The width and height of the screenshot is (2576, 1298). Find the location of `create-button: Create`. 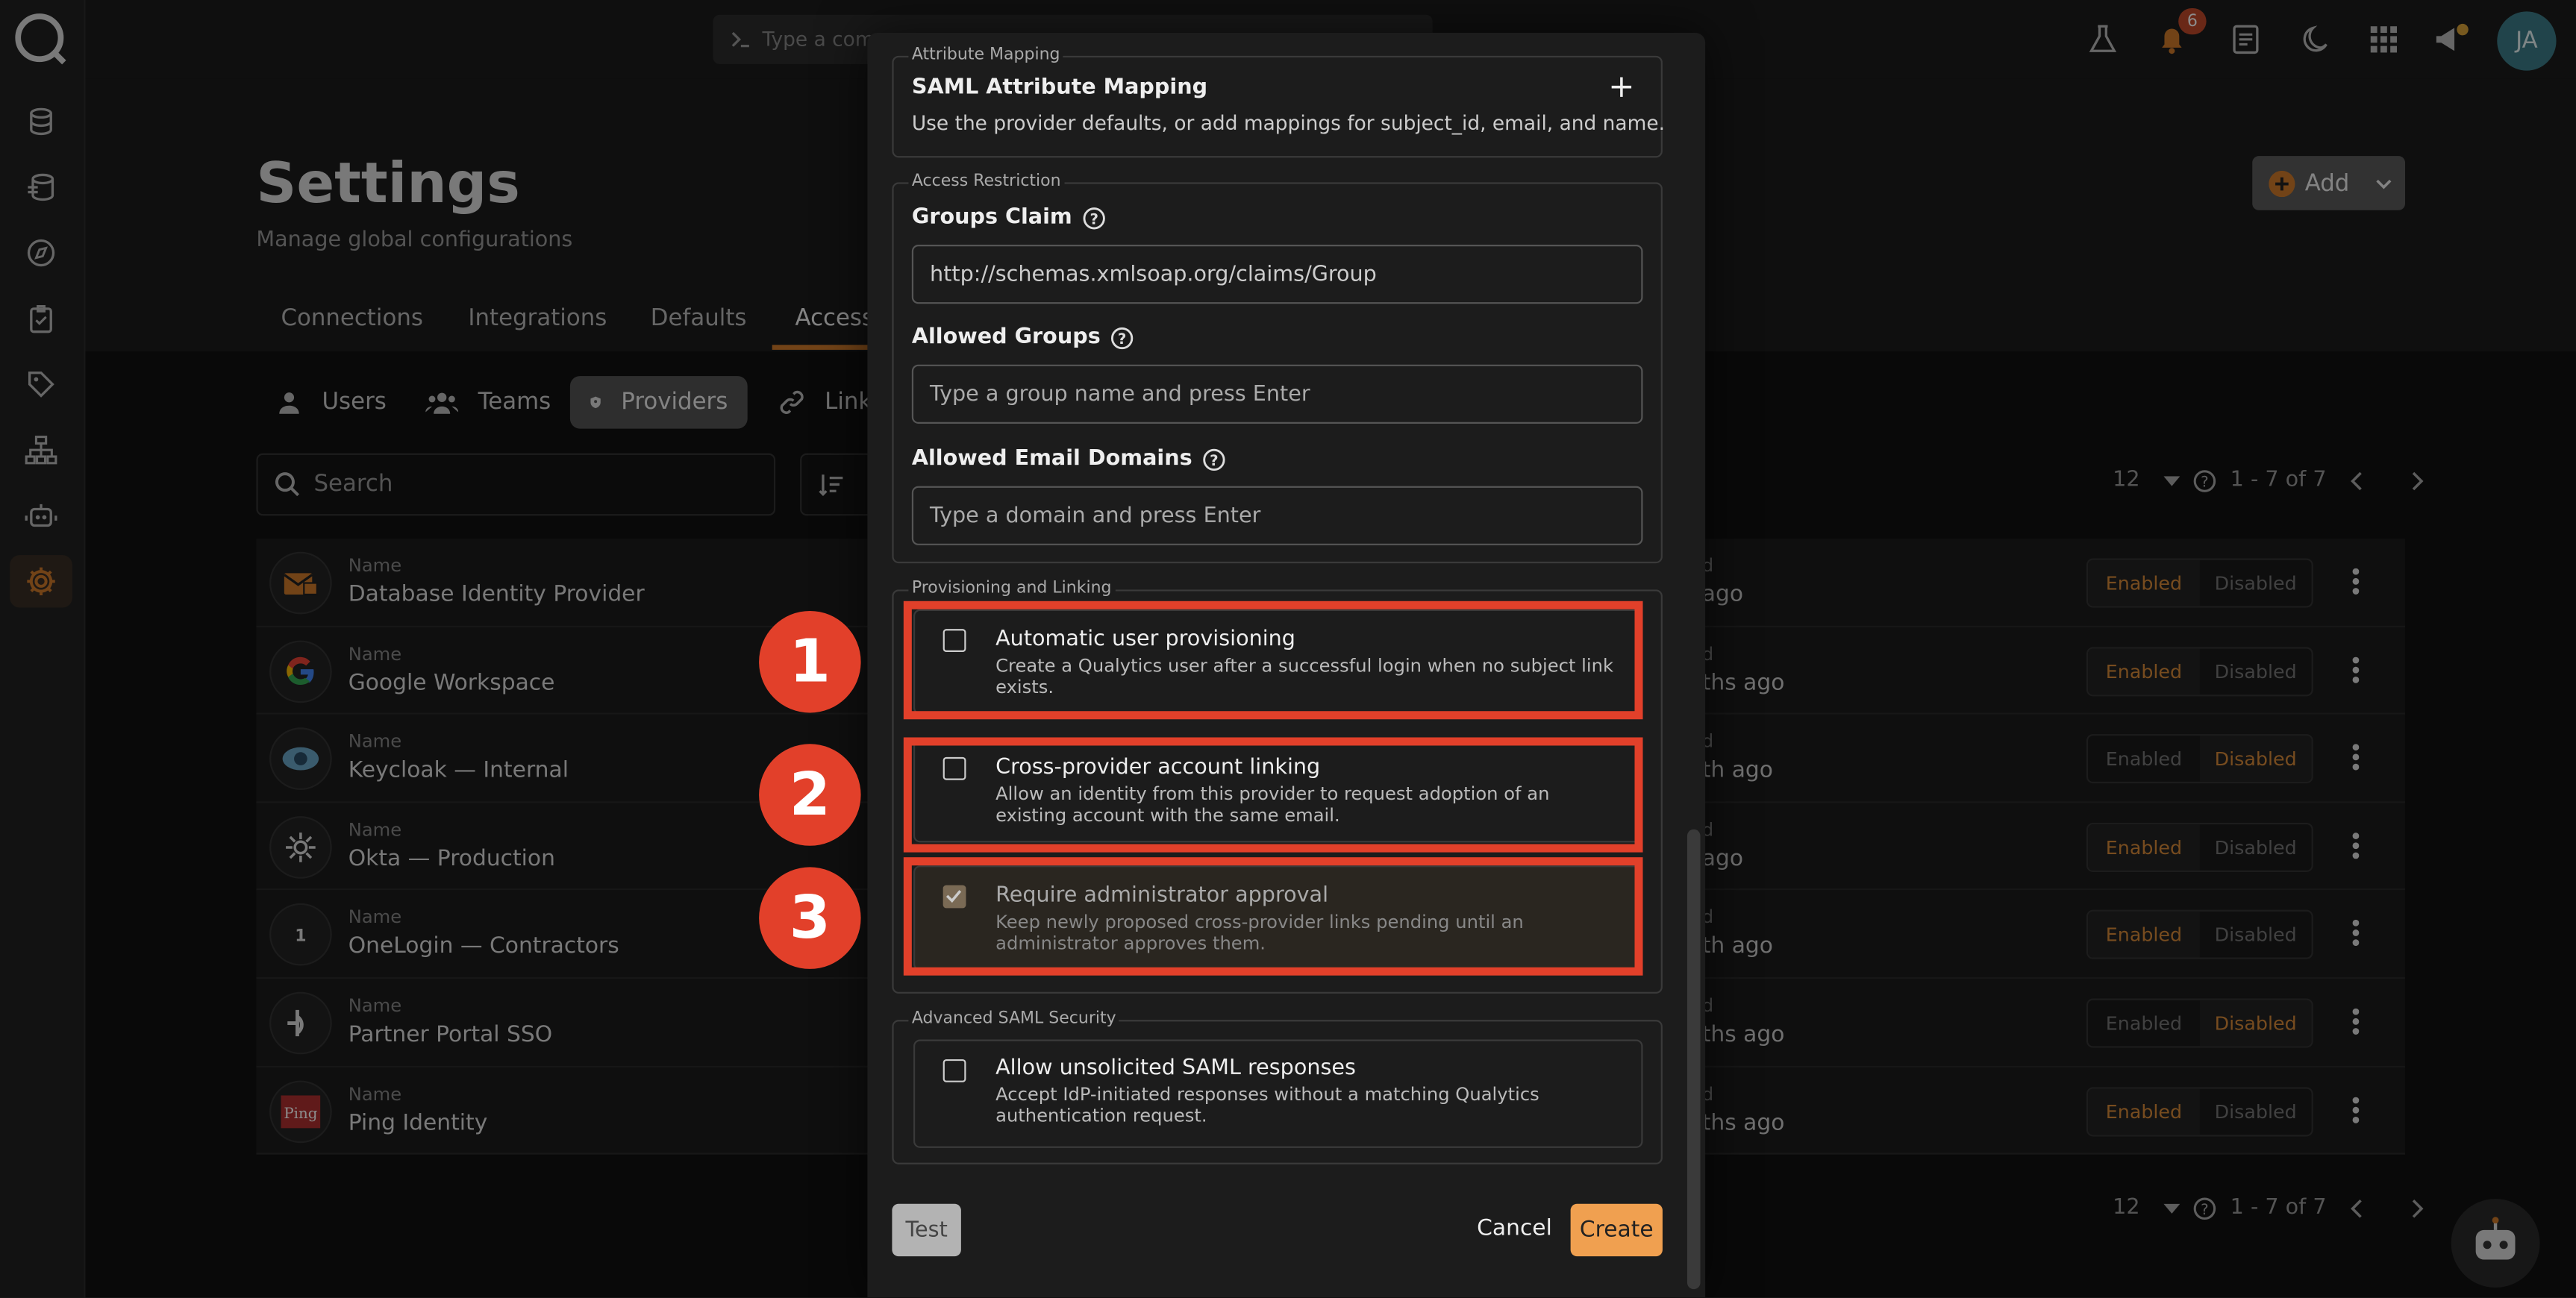

create-button: Create is located at coordinates (1616, 1230).